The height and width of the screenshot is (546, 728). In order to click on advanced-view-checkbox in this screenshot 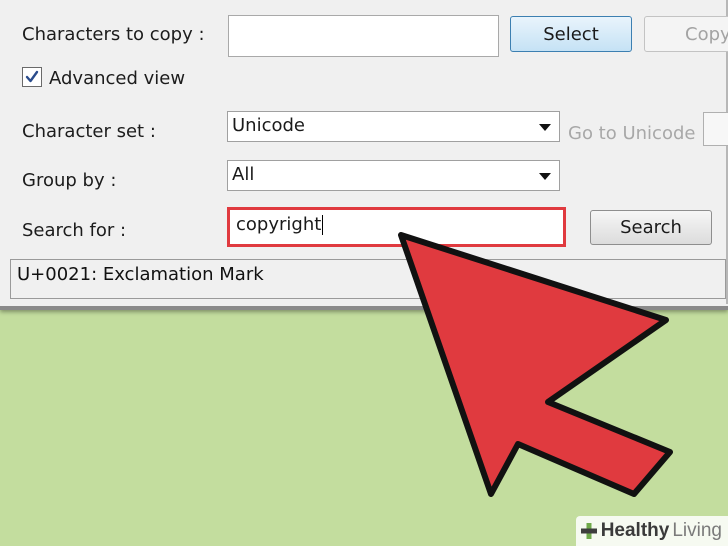, I will do `click(32, 77)`.